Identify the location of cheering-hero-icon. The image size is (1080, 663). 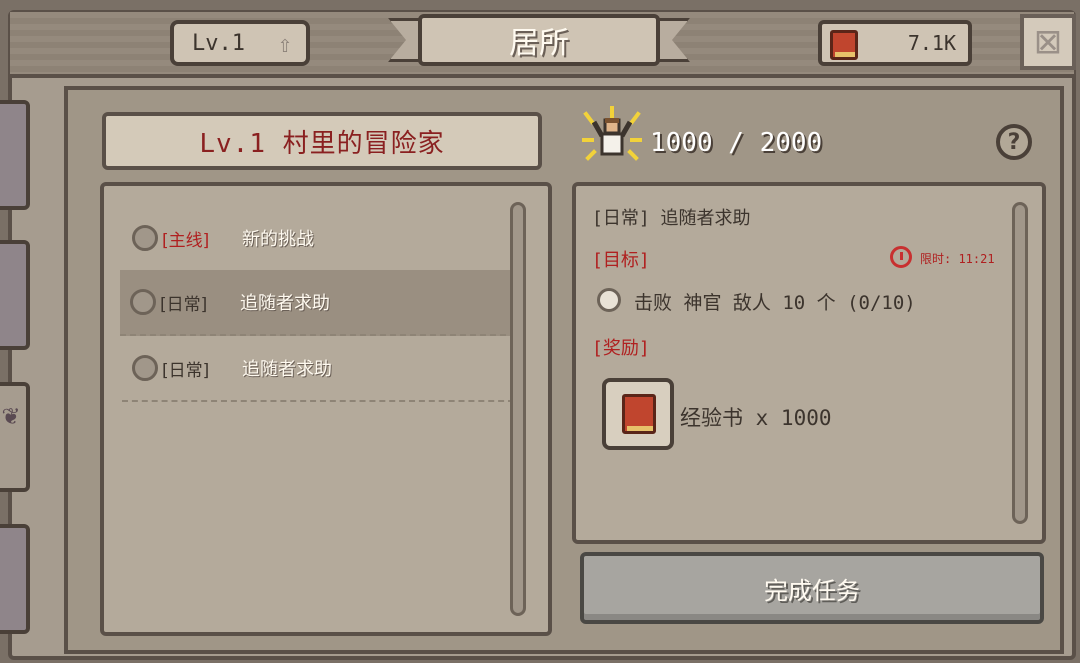
(612, 133).